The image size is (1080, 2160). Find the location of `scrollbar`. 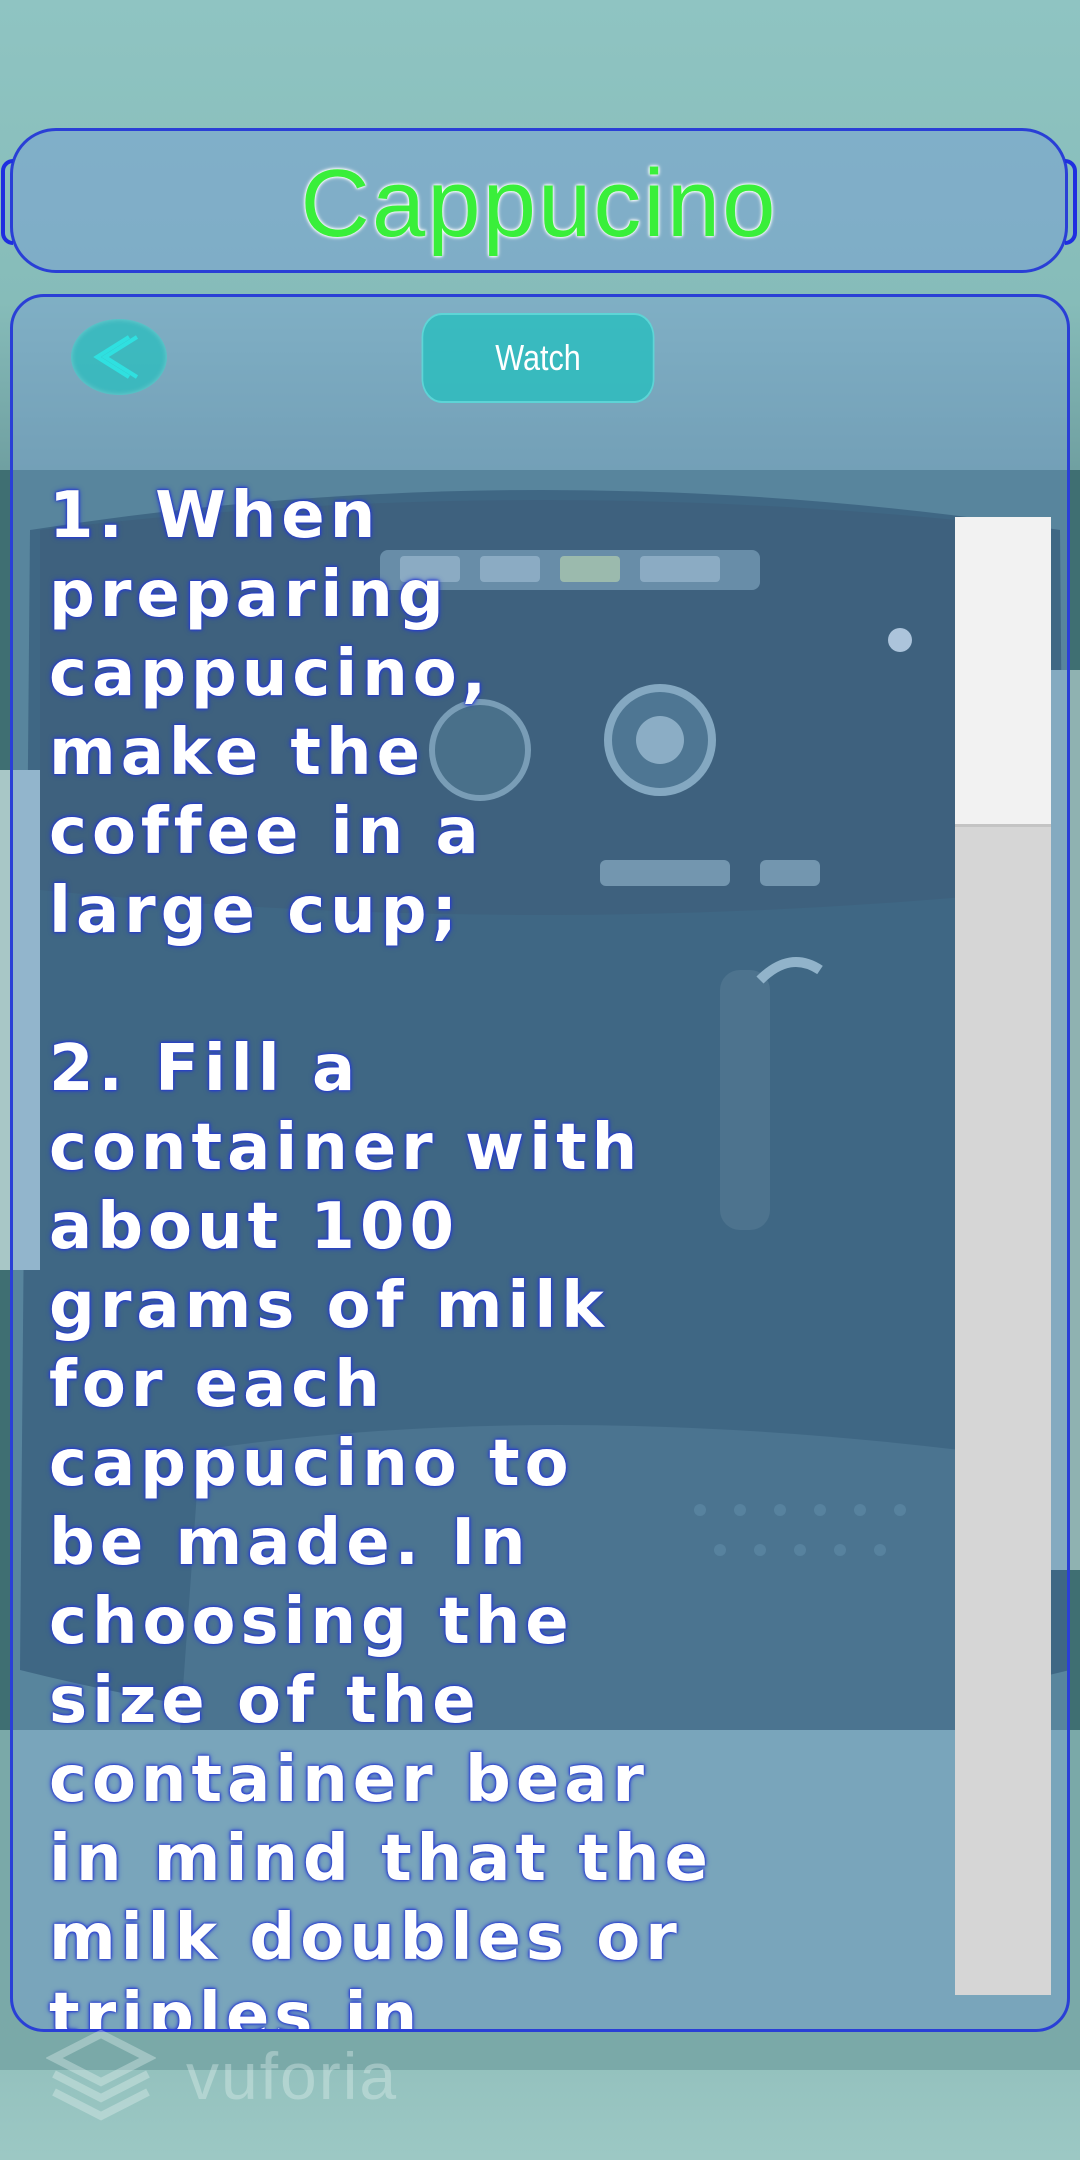

scrollbar is located at coordinates (1003, 1256).